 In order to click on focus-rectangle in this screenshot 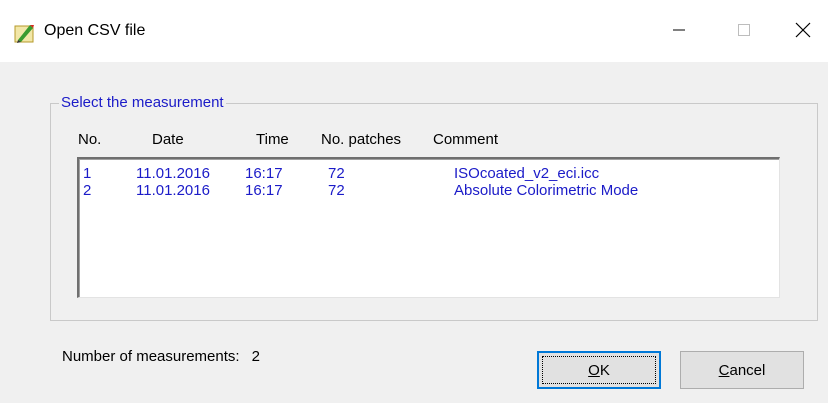, I will do `click(599, 370)`.